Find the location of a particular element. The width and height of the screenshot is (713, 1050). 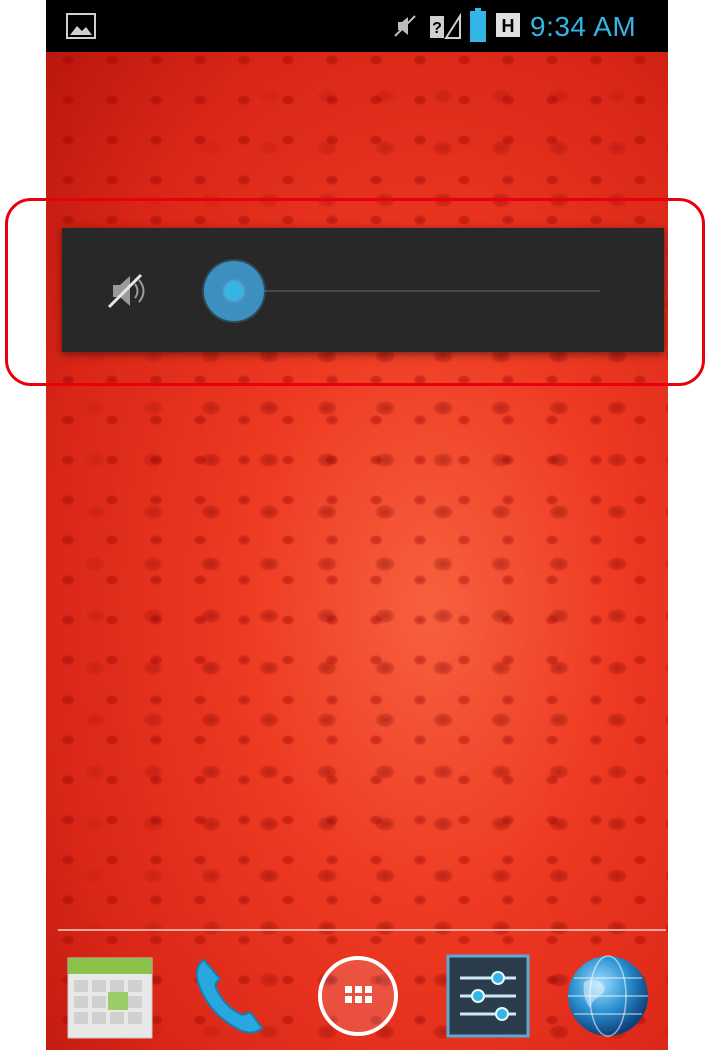

settings-icon is located at coordinates (488, 996).